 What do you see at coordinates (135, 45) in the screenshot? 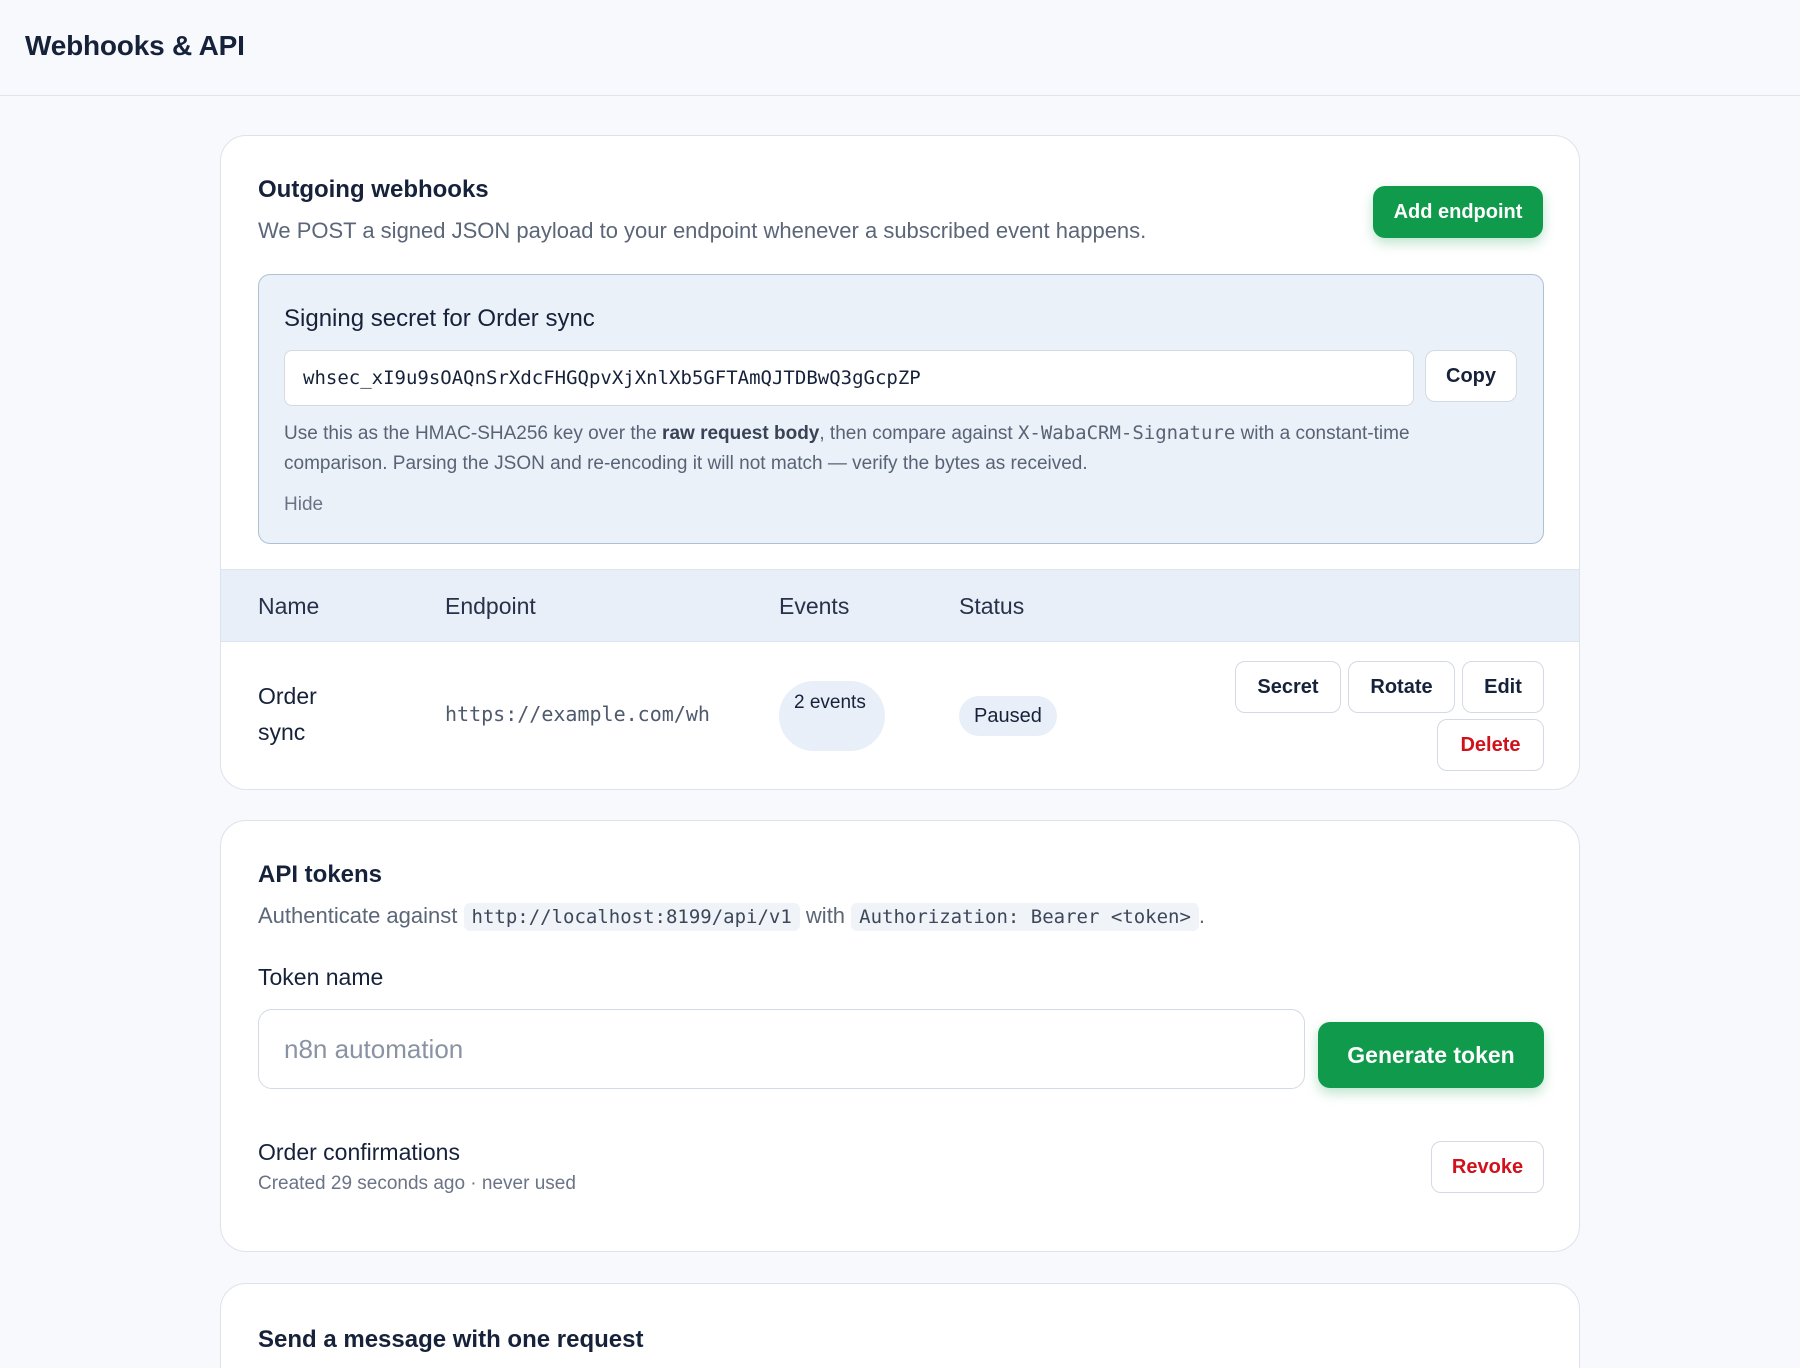
I see `page-title: Webhooks & API` at bounding box center [135, 45].